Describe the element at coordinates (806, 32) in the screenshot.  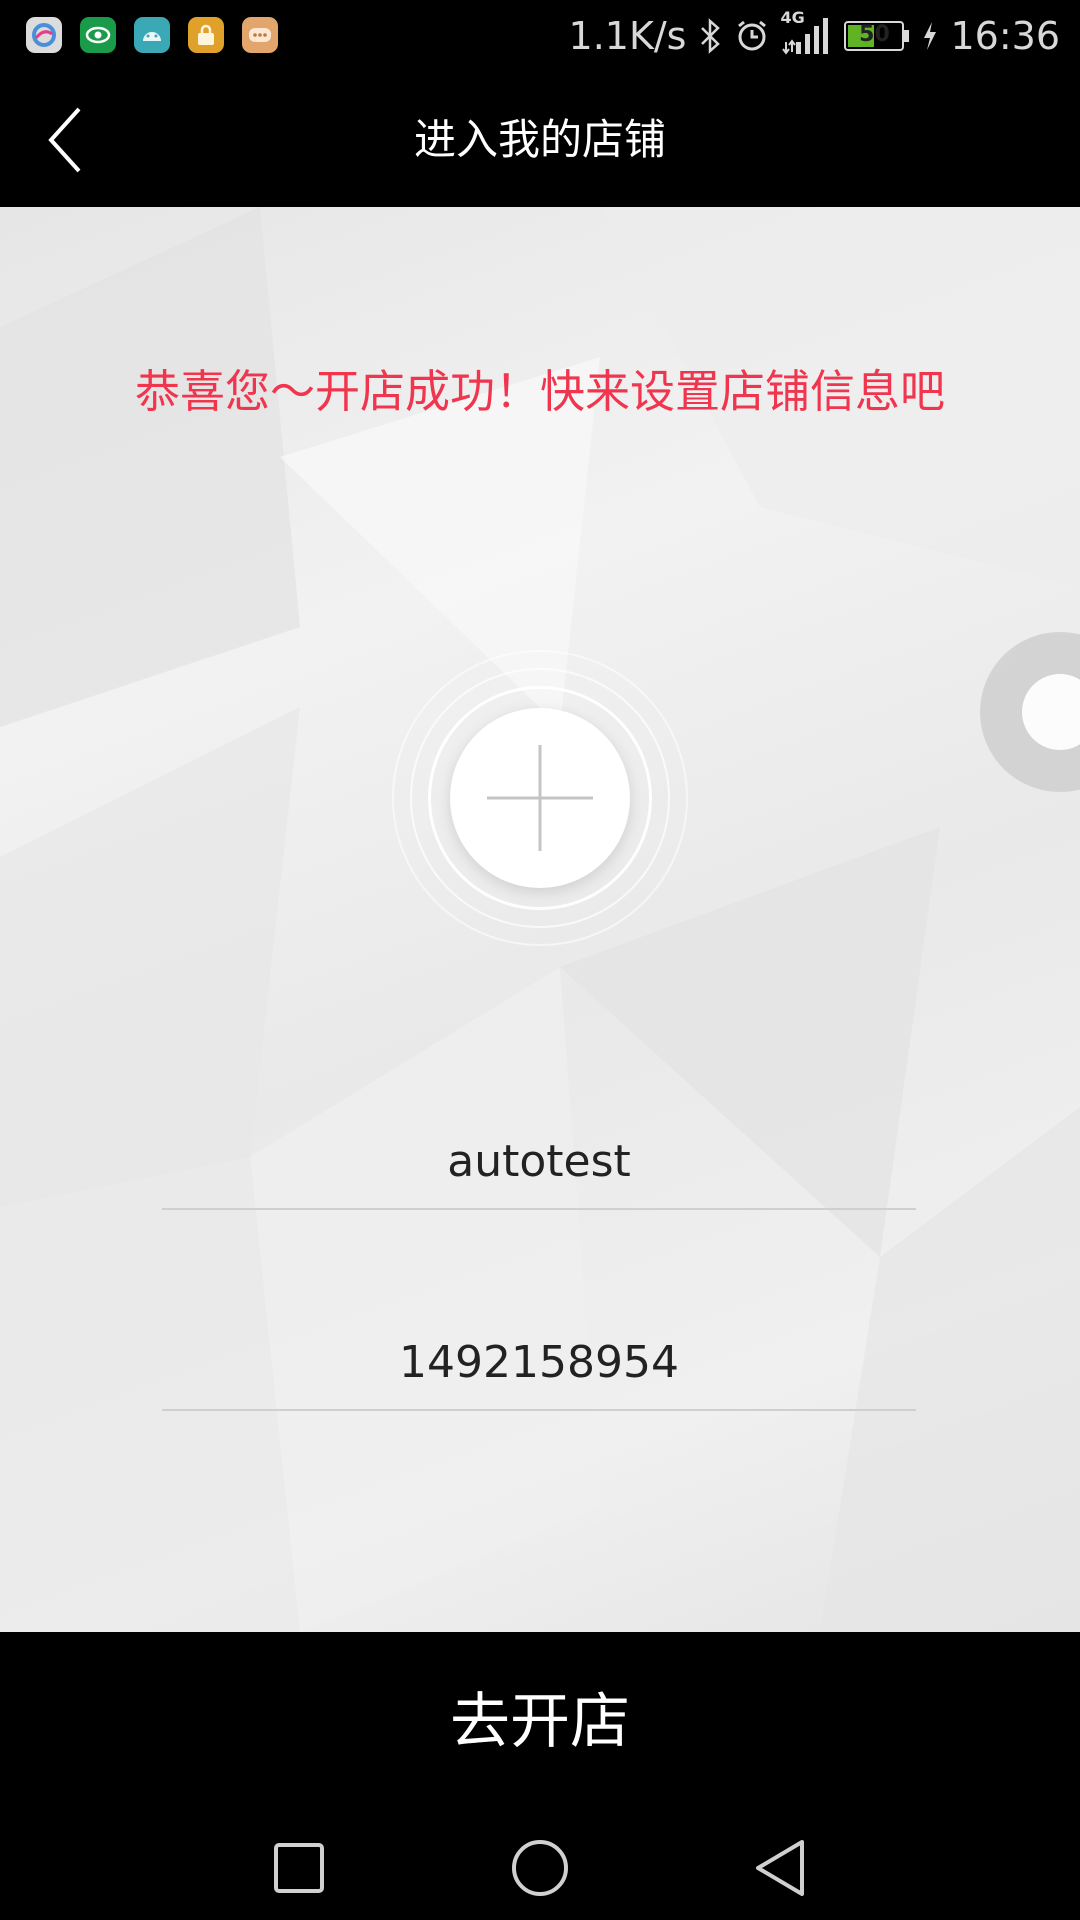
I see `signal-icon: 4G` at that location.